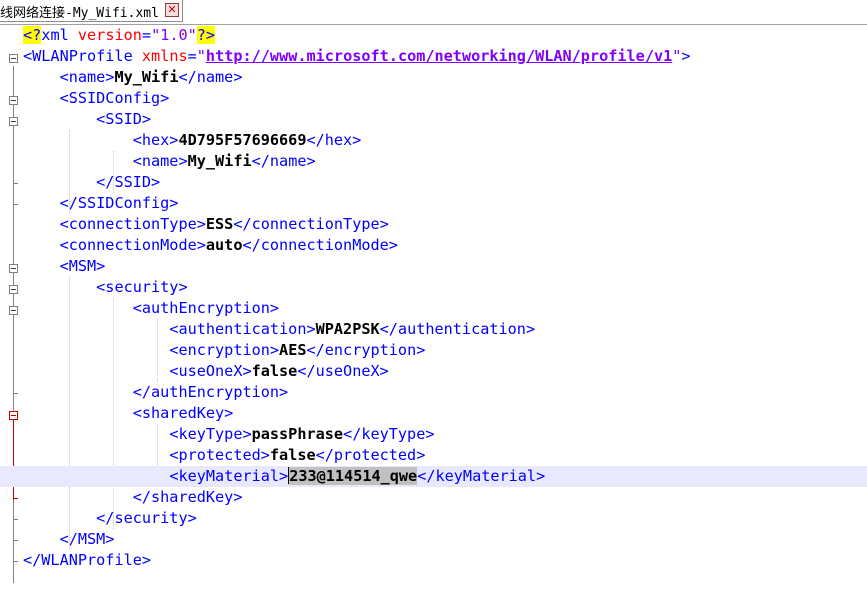  I want to click on xml-tag: <security>, so click(142, 287).